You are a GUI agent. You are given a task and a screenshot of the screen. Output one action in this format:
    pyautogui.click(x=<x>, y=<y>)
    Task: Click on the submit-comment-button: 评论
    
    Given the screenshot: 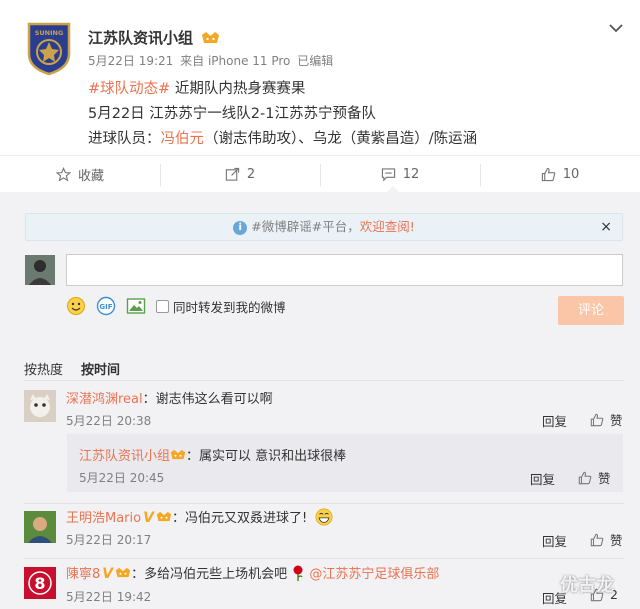 What is the action you would take?
    pyautogui.click(x=591, y=310)
    